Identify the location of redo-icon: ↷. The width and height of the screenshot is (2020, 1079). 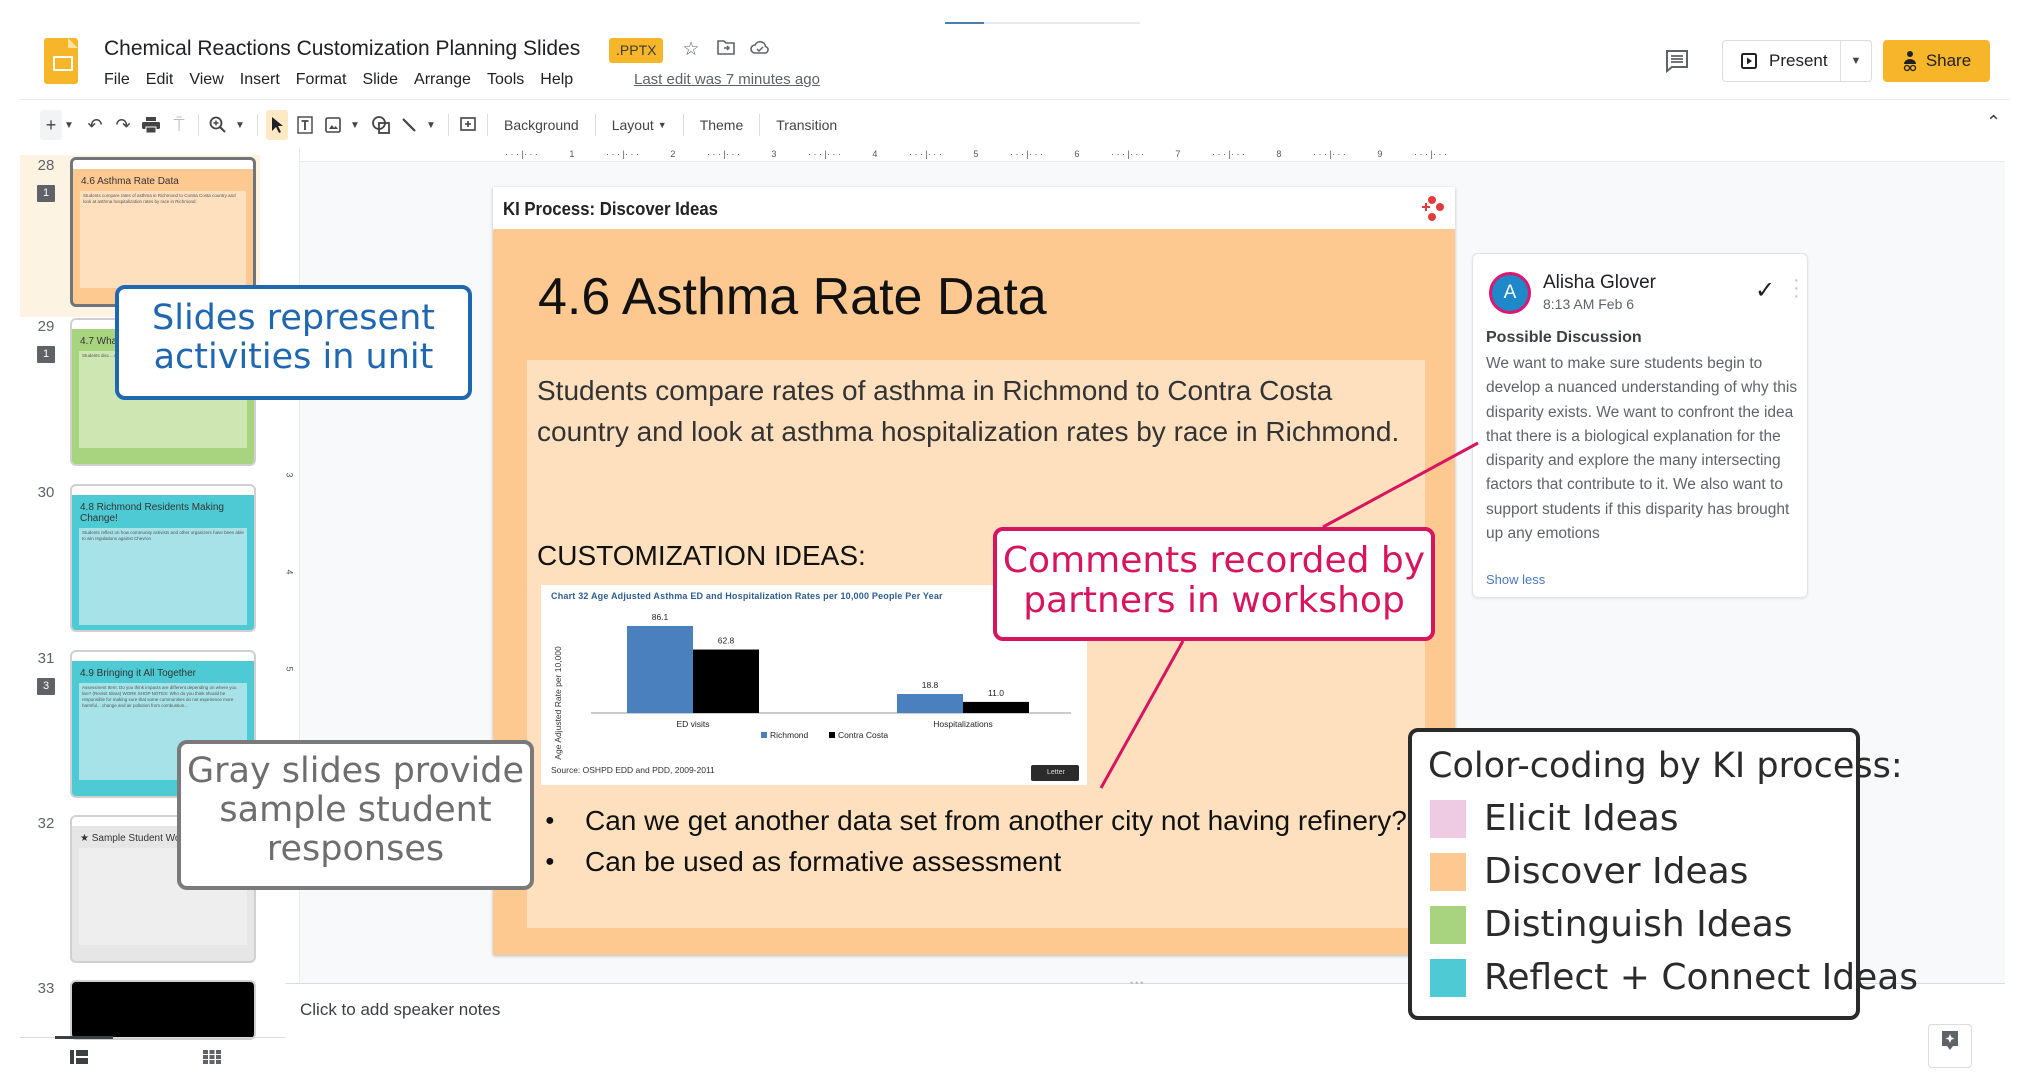
(123, 125).